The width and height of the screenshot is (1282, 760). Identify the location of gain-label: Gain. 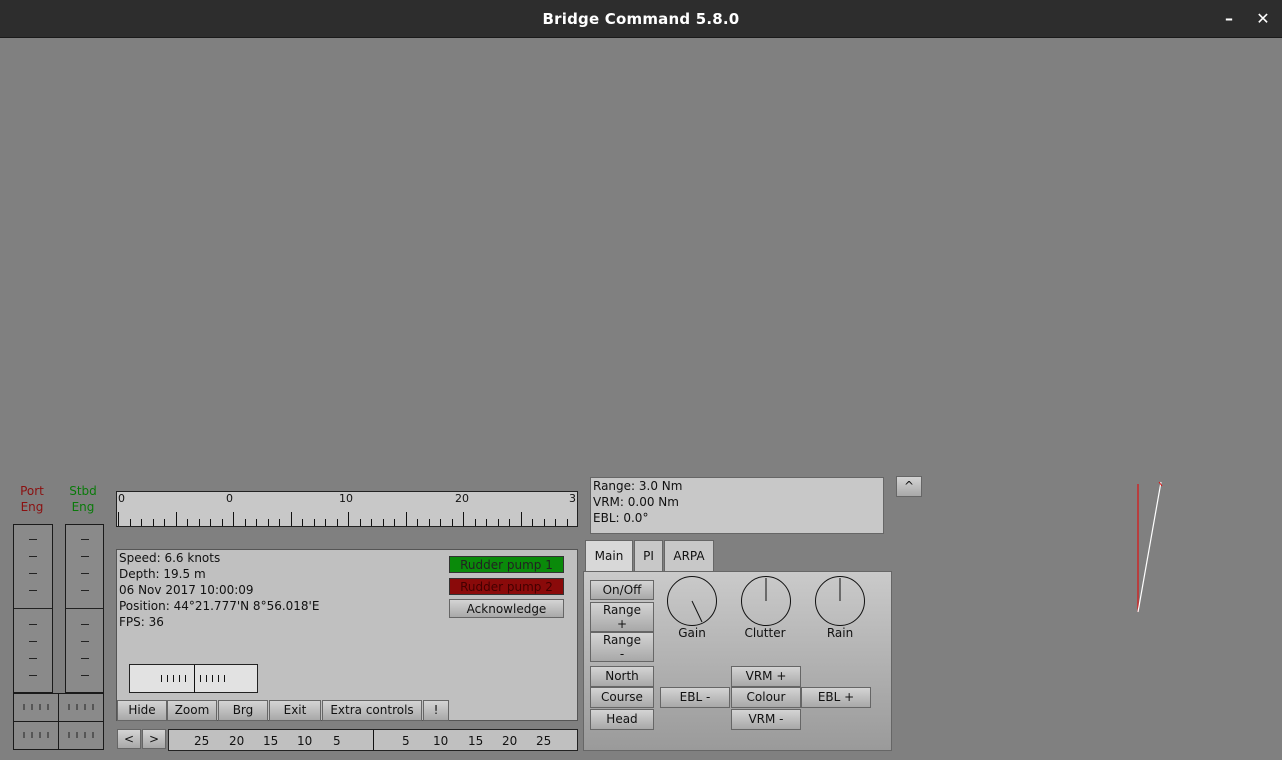
(692, 633).